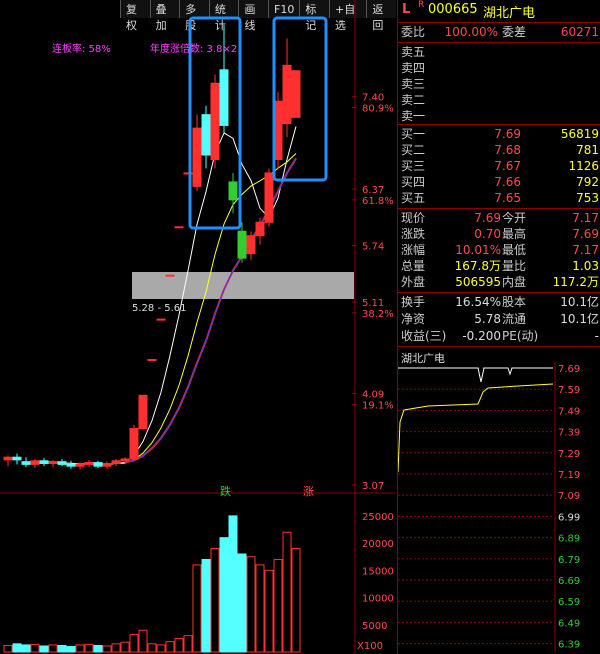 The height and width of the screenshot is (654, 600). What do you see at coordinates (413, 319) in the screenshot?
I see `stat-label: 净资` at bounding box center [413, 319].